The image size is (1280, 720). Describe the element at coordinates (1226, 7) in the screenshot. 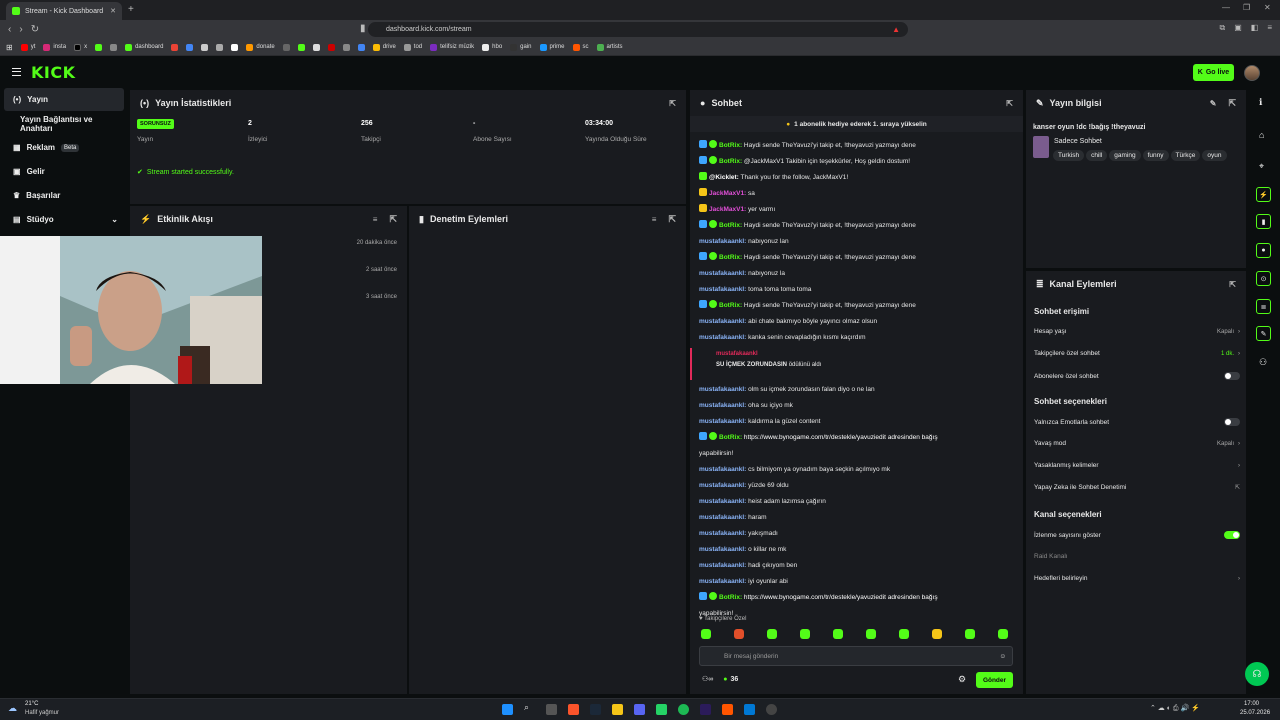

I see `minimize-icon: —` at that location.